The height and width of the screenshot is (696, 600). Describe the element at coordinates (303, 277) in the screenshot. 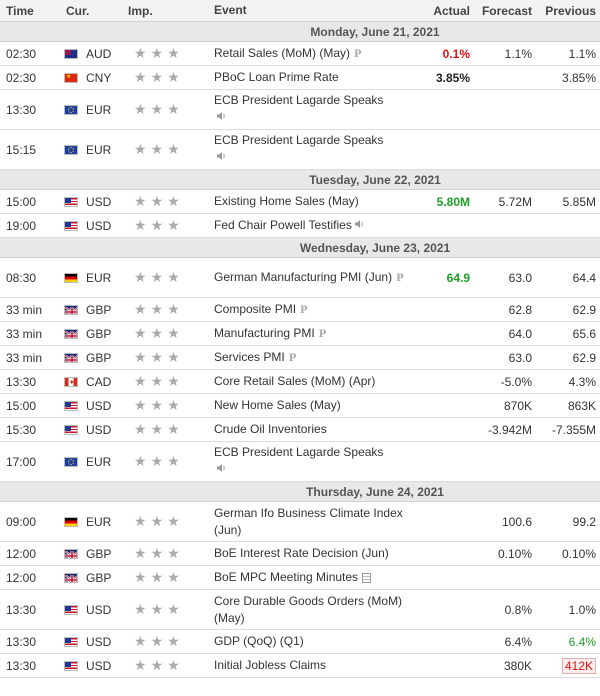

I see `event-name: German Manufacturing PMI (Jun)` at that location.